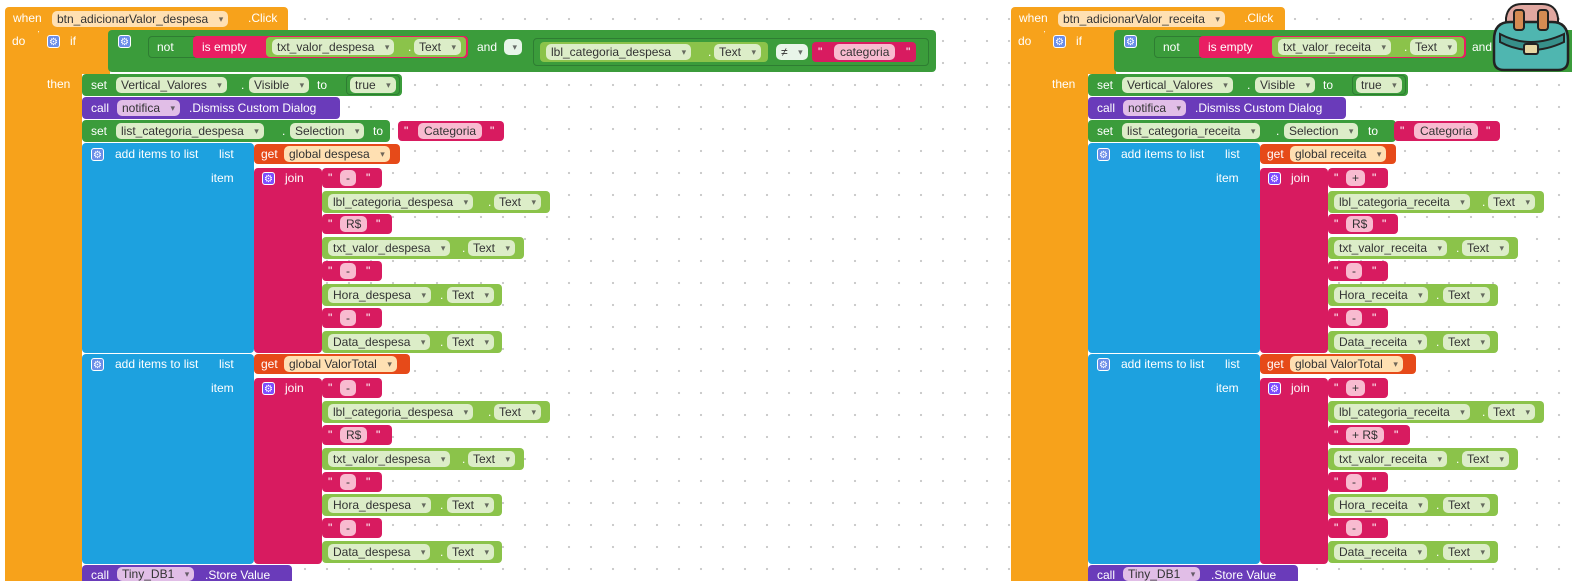 The width and height of the screenshot is (1572, 582). What do you see at coordinates (156, 574) in the screenshot?
I see `left-tinydb-dropdown: Tiny_DB1` at bounding box center [156, 574].